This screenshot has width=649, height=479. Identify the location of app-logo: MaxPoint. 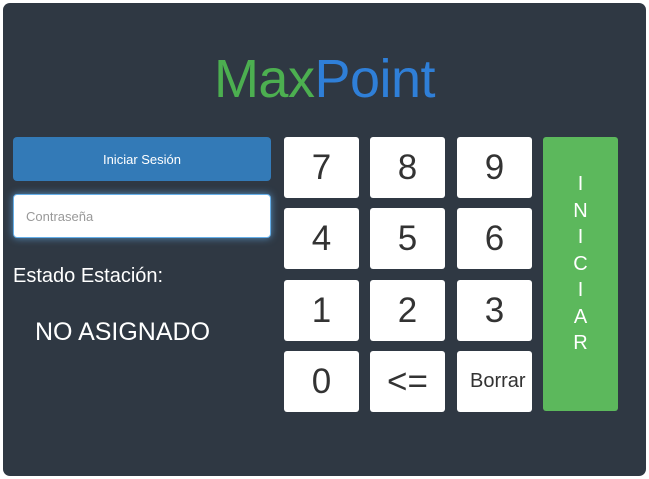
(324, 79).